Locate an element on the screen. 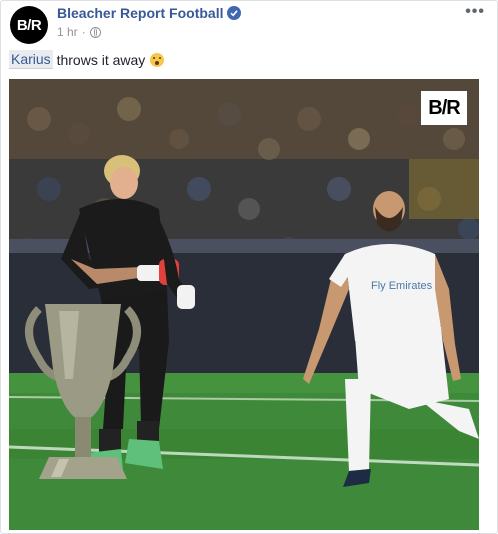 The image size is (498, 534). jersey-text: Fly Emirates is located at coordinates (402, 286).